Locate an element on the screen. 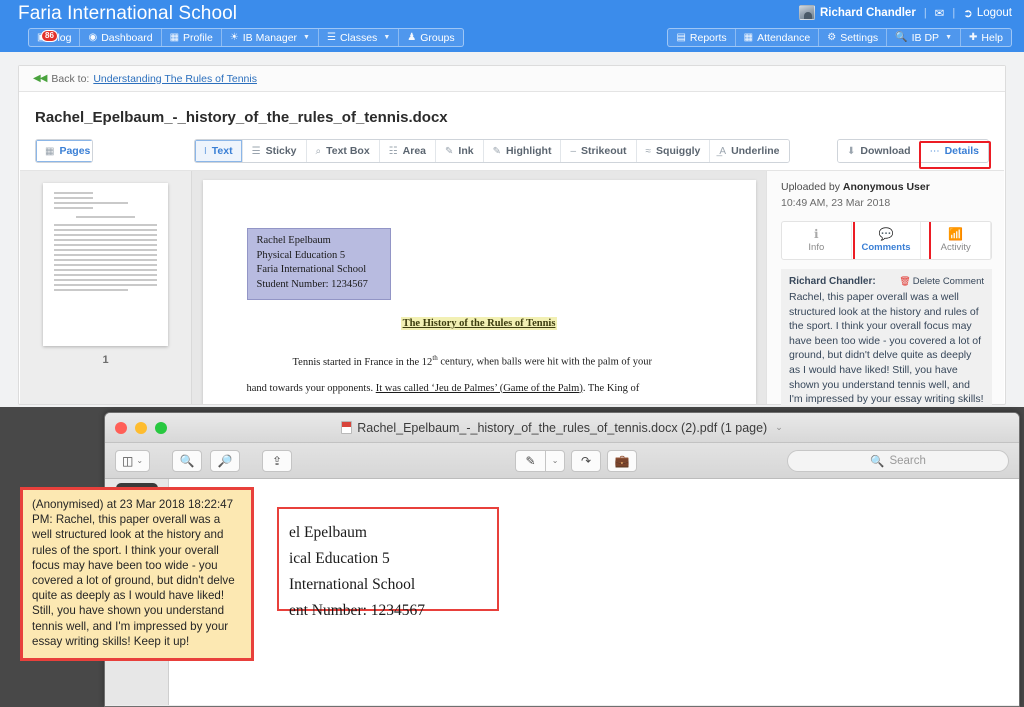  avatar is located at coordinates (806, 12).